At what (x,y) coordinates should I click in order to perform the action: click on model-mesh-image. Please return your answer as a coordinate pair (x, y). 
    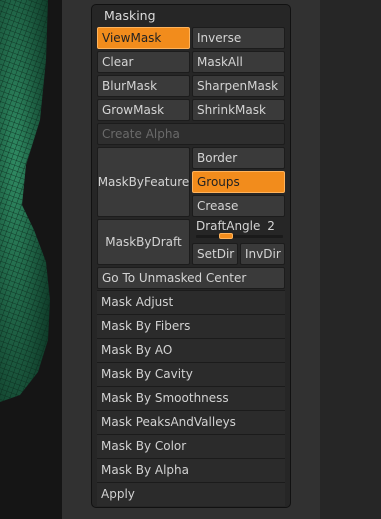
    Looking at the image, I should click on (25, 201).